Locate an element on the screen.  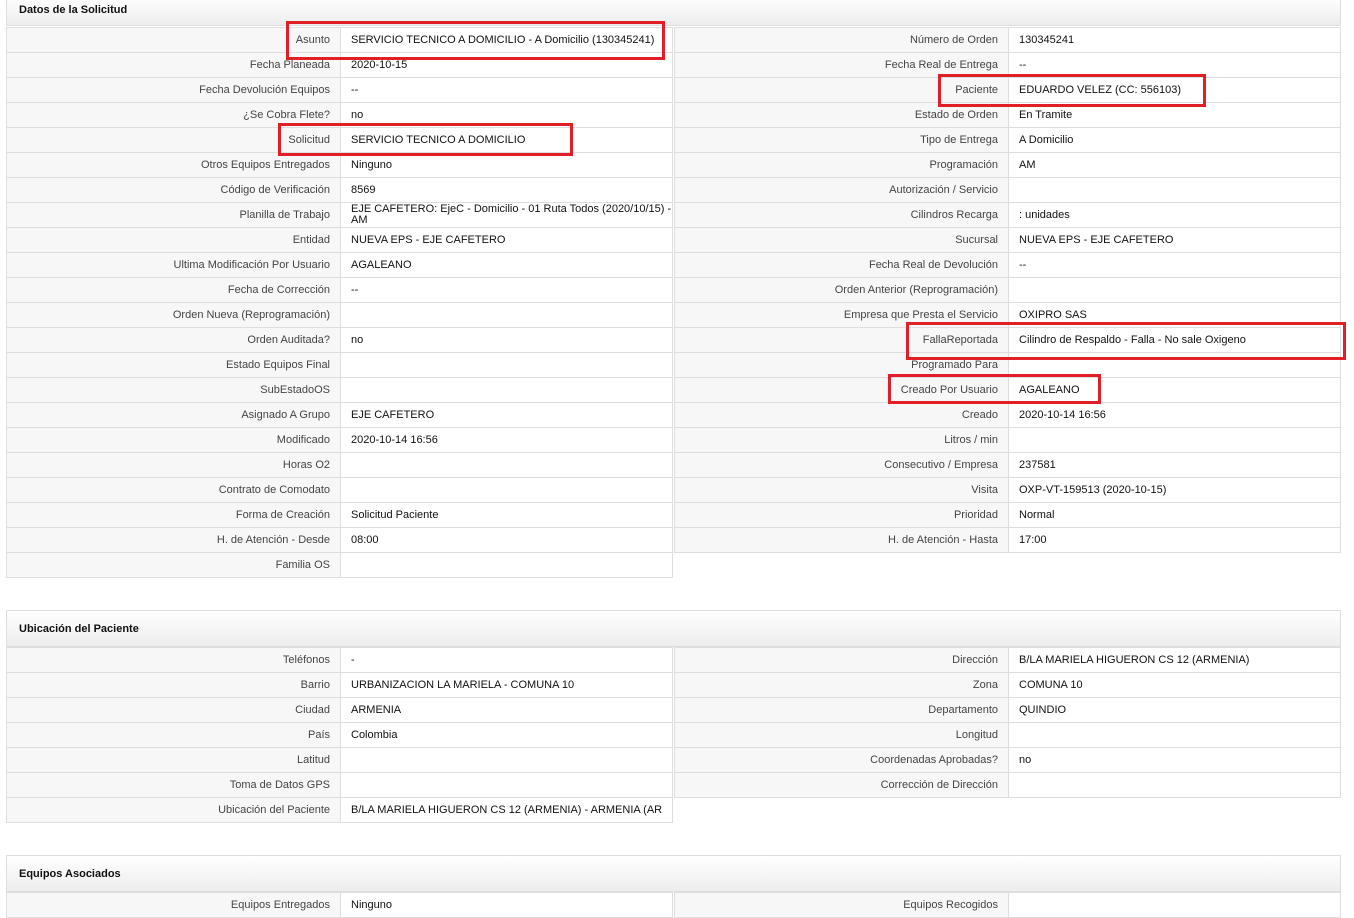
field-value-fecha-real-de-devolucion: -- is located at coordinates (1174, 265).